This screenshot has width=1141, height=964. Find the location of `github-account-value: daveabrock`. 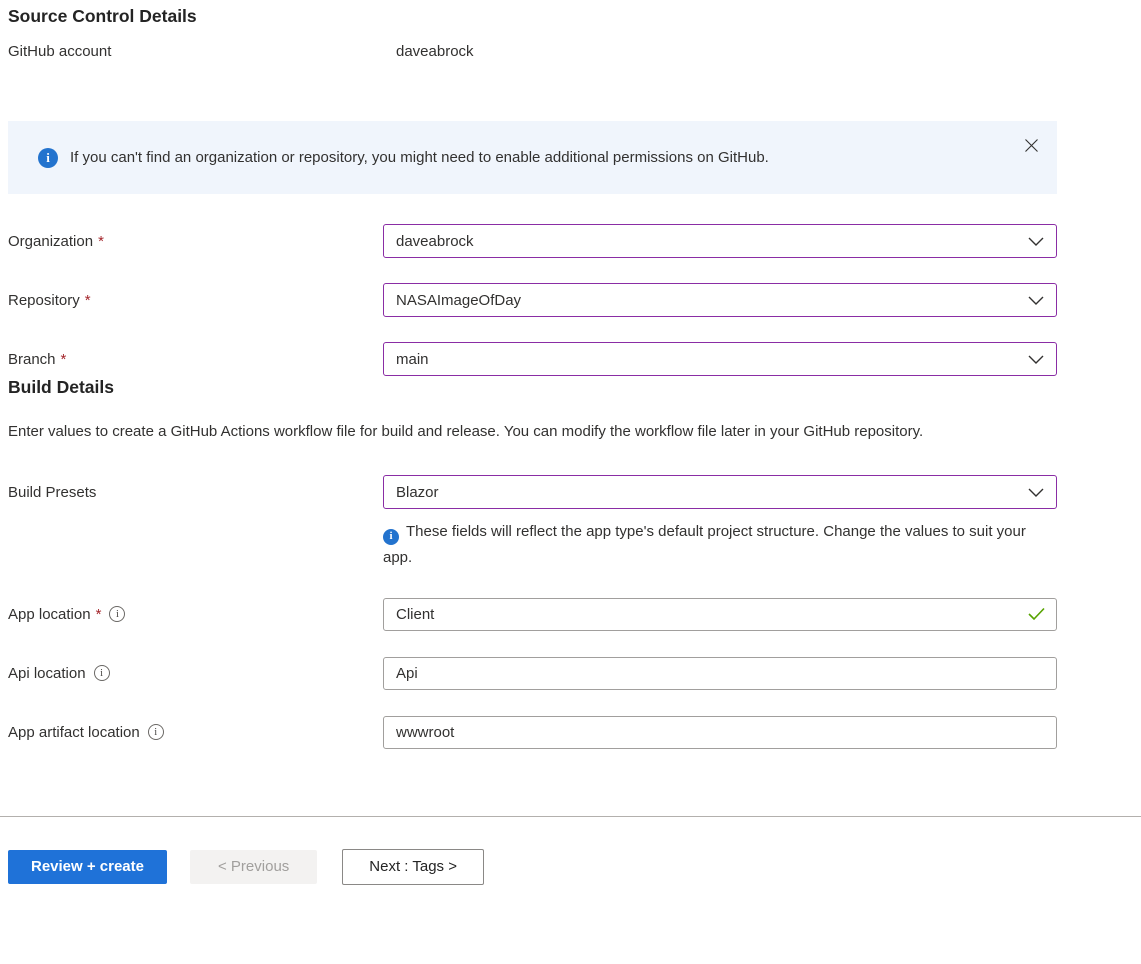

github-account-value: daveabrock is located at coordinates (435, 51).